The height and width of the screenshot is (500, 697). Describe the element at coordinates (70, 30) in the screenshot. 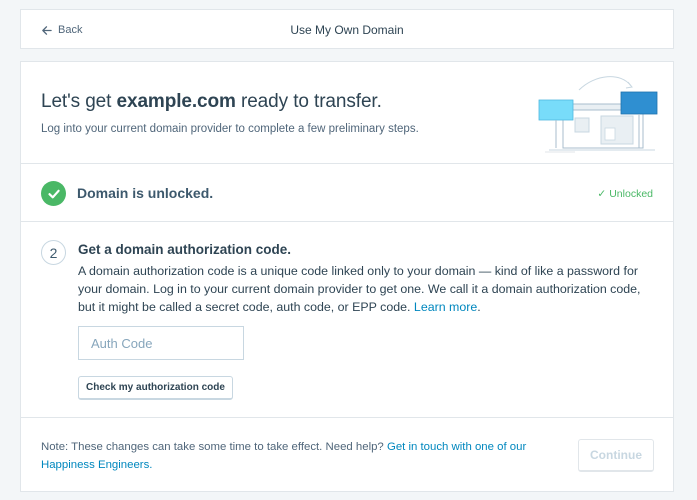

I see `back-label: Back` at that location.